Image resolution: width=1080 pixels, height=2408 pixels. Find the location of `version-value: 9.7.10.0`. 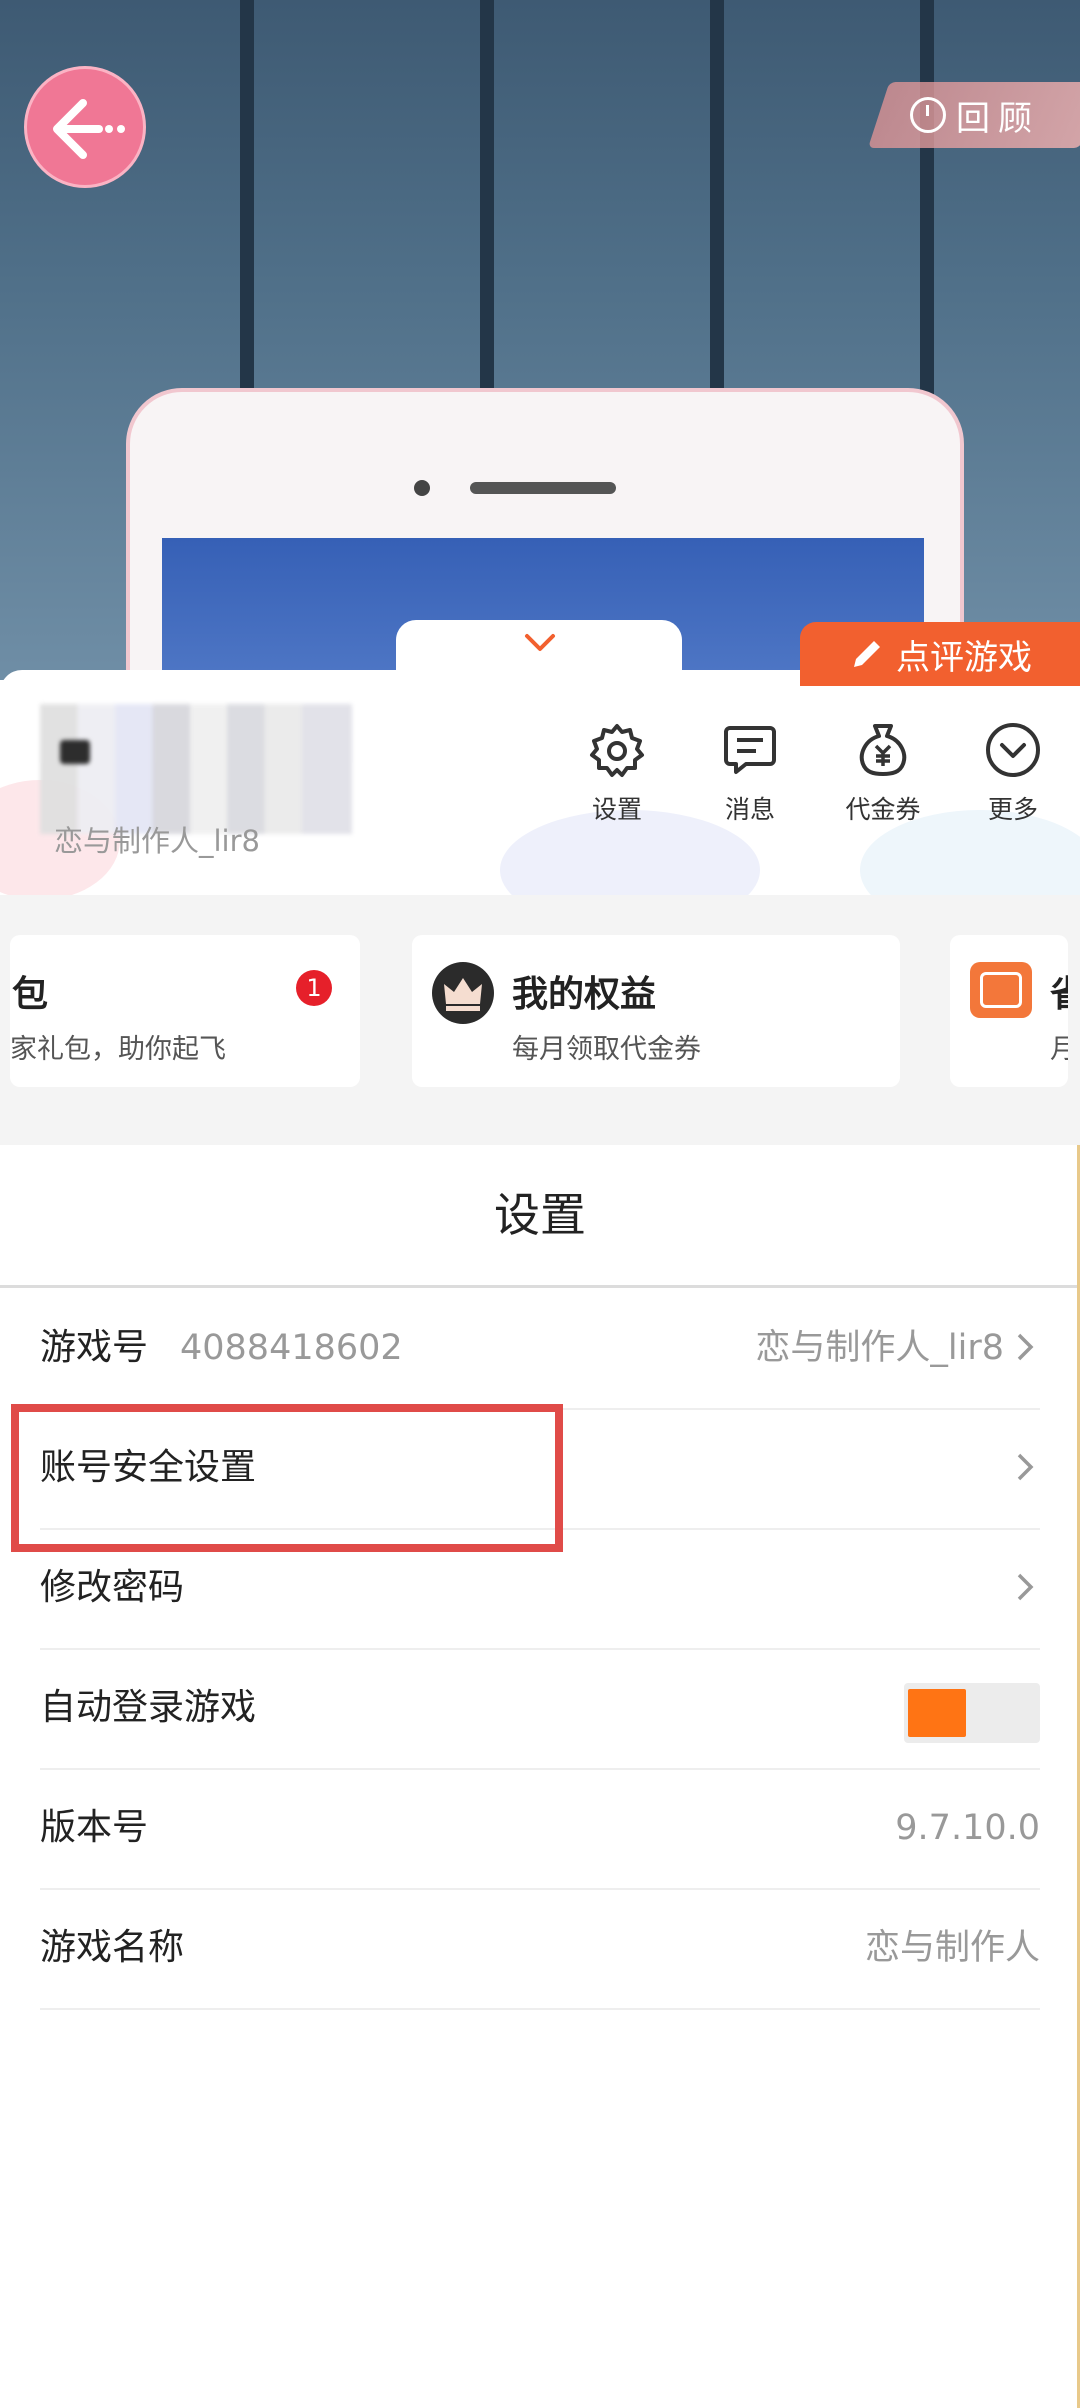

version-value: 9.7.10.0 is located at coordinates (967, 1828).